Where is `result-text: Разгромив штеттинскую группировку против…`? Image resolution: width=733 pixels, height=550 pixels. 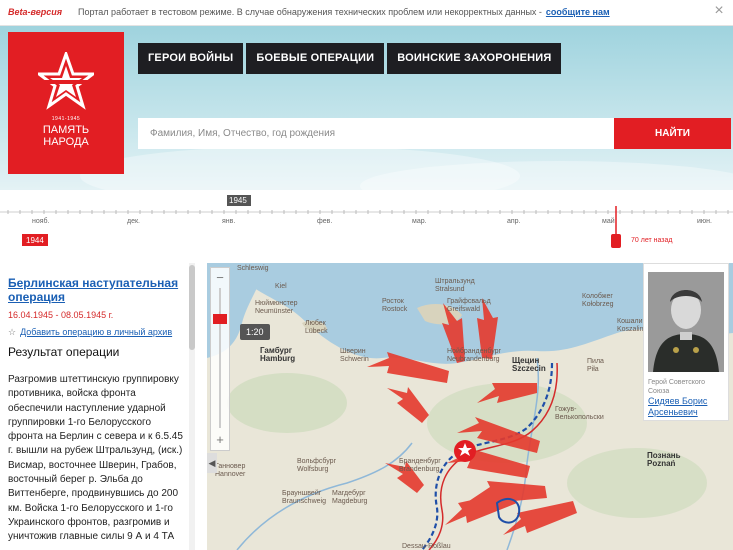 result-text: Разгромив штеттинскую группировку против… is located at coordinates (95, 458).